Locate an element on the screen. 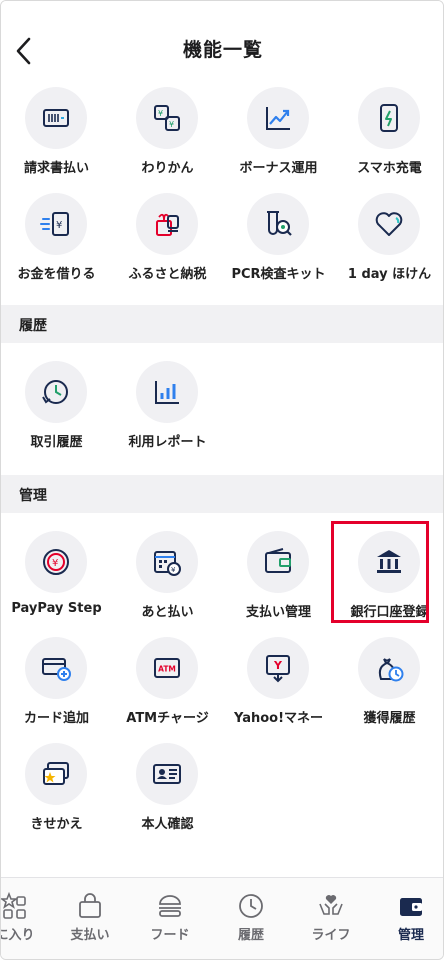 Image resolution: width=444 pixels, height=960 pixels. bottom-tab-bar: に入り 支払い フード 履歴 ライフ 管理 is located at coordinates (222, 918).